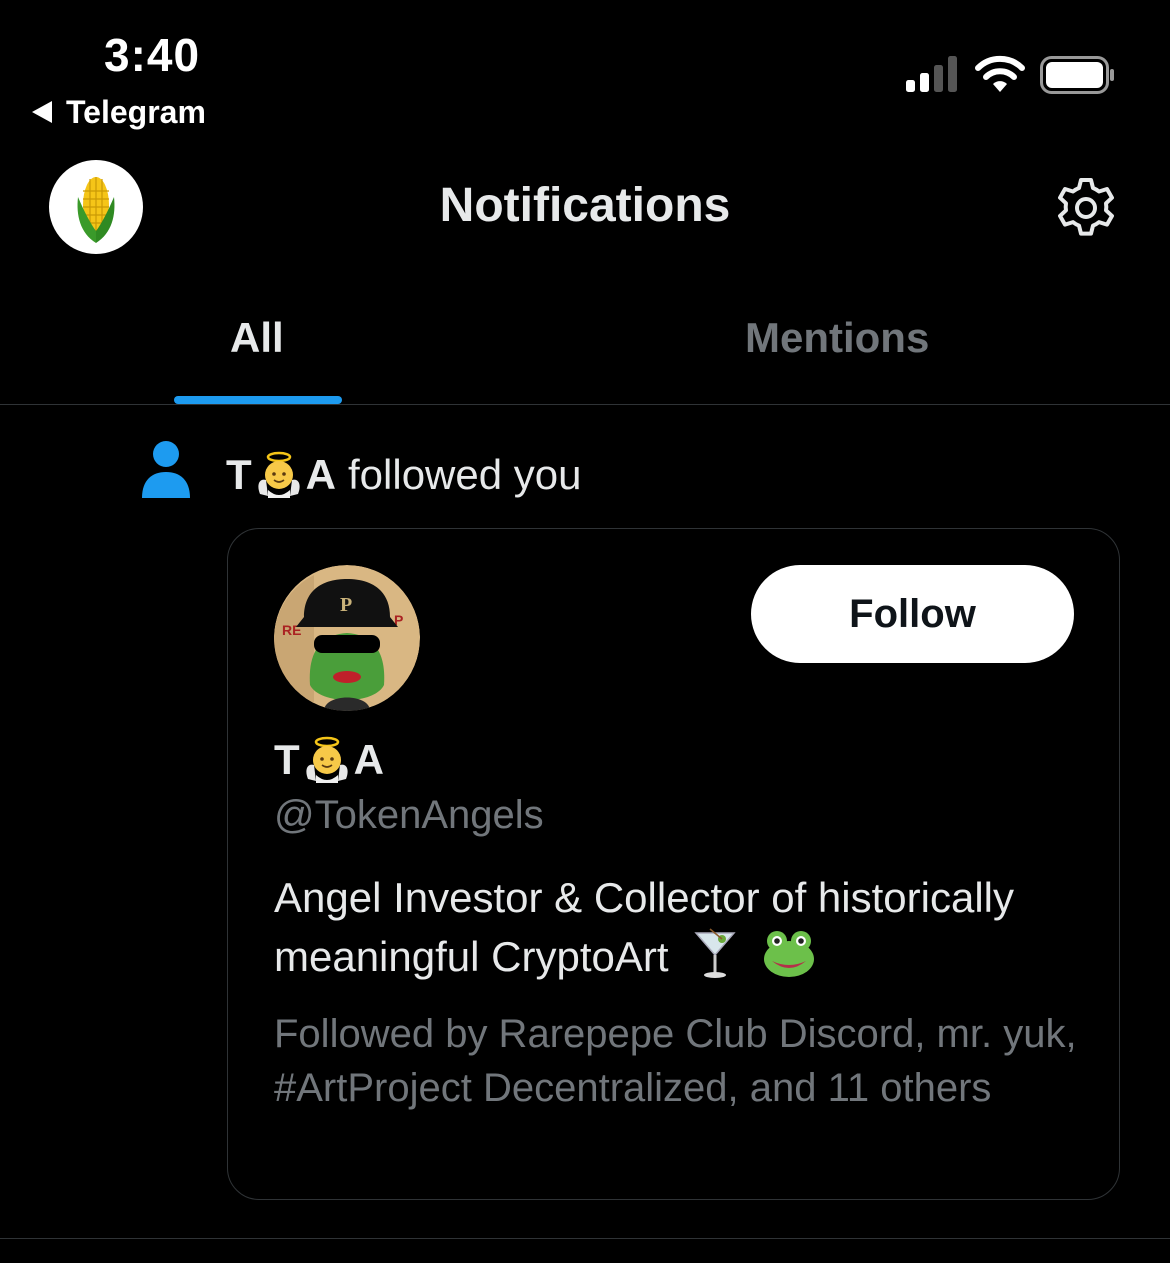  What do you see at coordinates (320, 474) in the screenshot?
I see `actor-name-suffix: A` at bounding box center [320, 474].